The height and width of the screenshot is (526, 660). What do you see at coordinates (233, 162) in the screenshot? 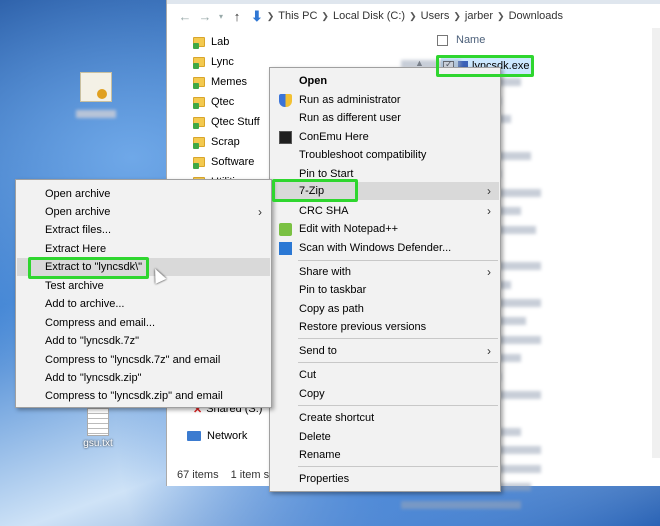
I see `tree-item-label: Software` at bounding box center [233, 162].